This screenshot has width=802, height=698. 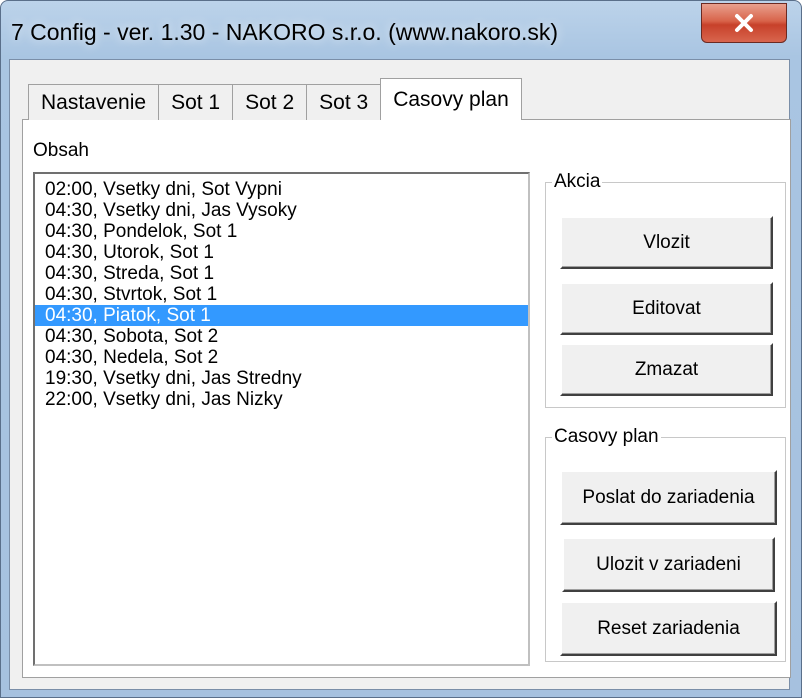 I want to click on close-button, so click(x=744, y=23).